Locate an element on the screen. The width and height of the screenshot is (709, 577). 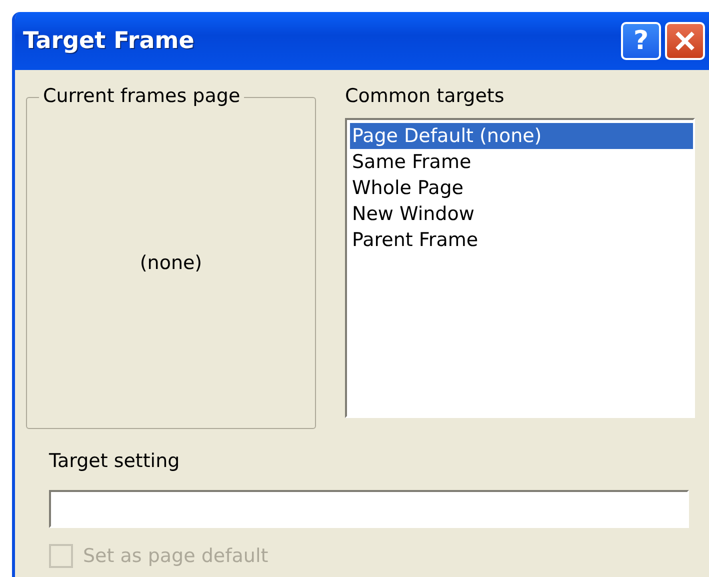
target-item: Page Default (none) is located at coordinates (521, 135).